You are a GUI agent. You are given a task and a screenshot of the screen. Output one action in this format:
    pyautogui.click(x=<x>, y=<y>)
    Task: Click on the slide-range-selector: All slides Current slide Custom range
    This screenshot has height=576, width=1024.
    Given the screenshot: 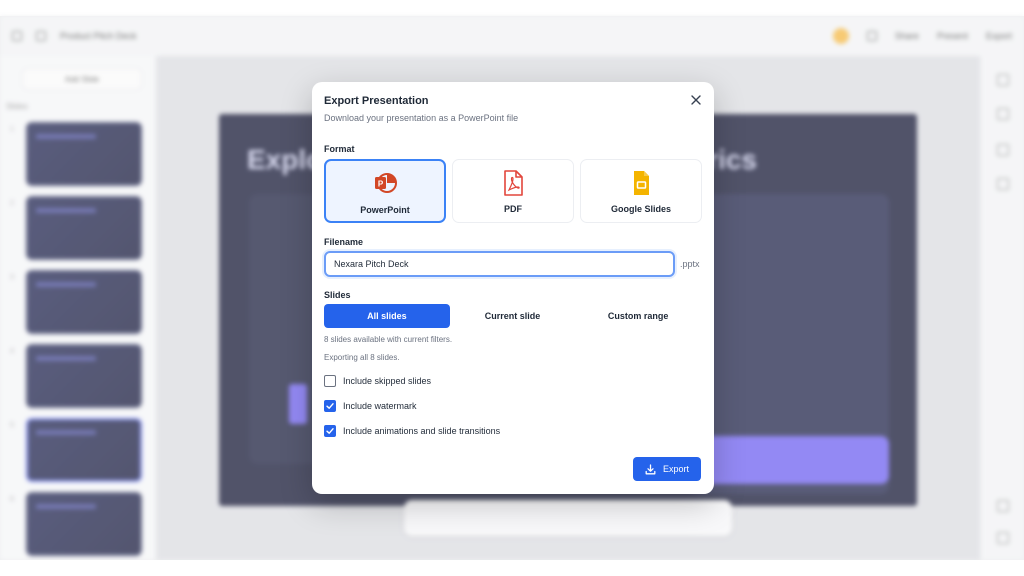 What is the action you would take?
    pyautogui.click(x=512, y=316)
    